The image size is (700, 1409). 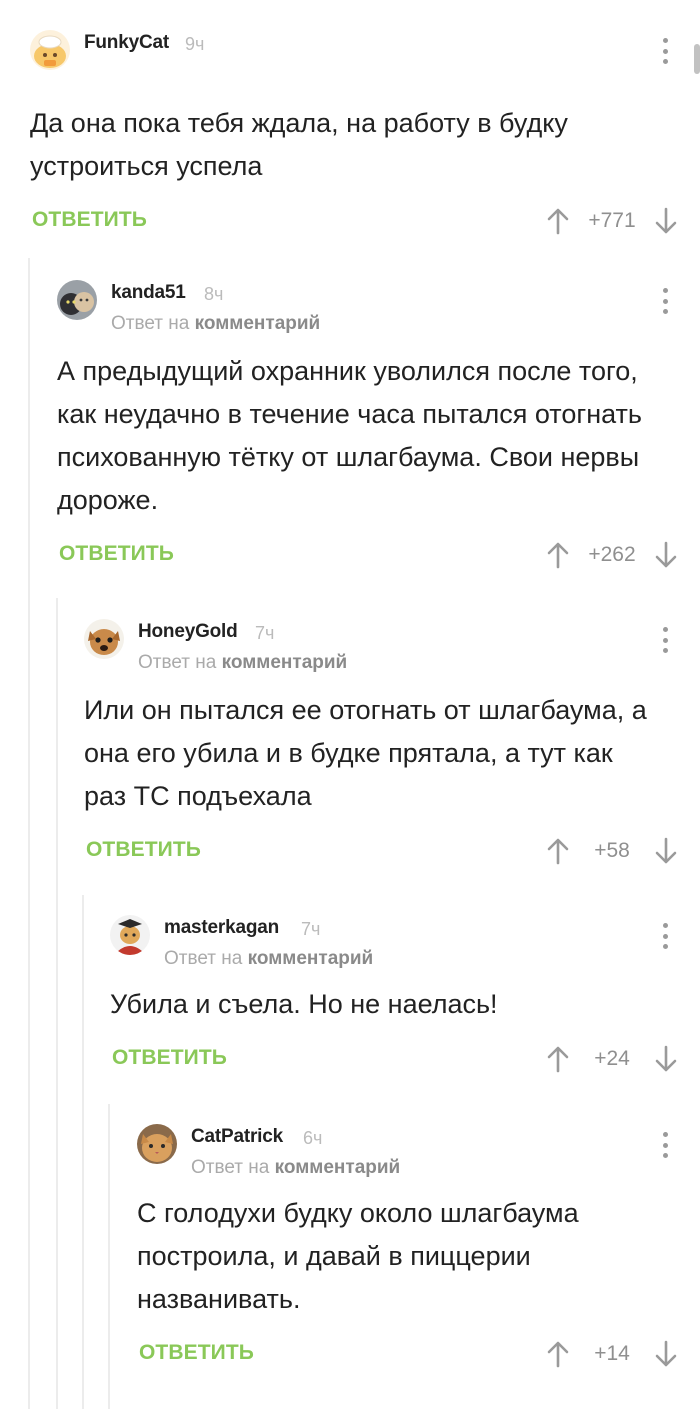 I want to click on username: masterkagan, so click(x=221, y=928).